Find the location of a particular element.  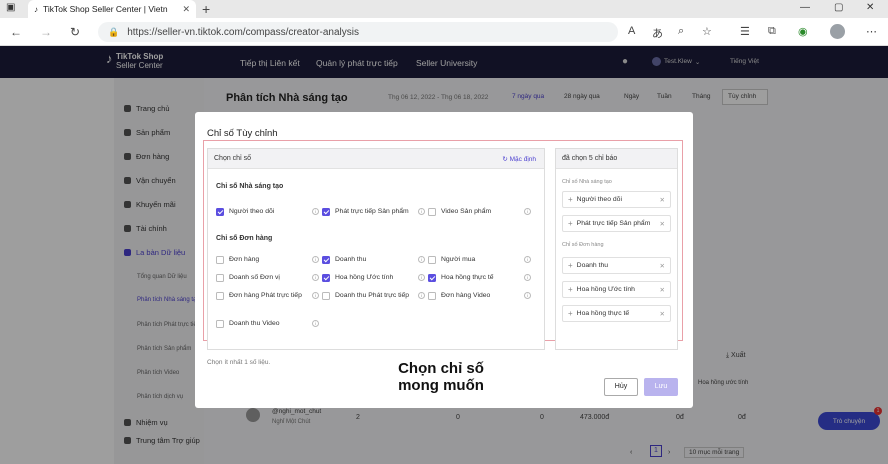

selected-metric-chip: + Hoa hồng thực tế ✕ is located at coordinates (616, 313).